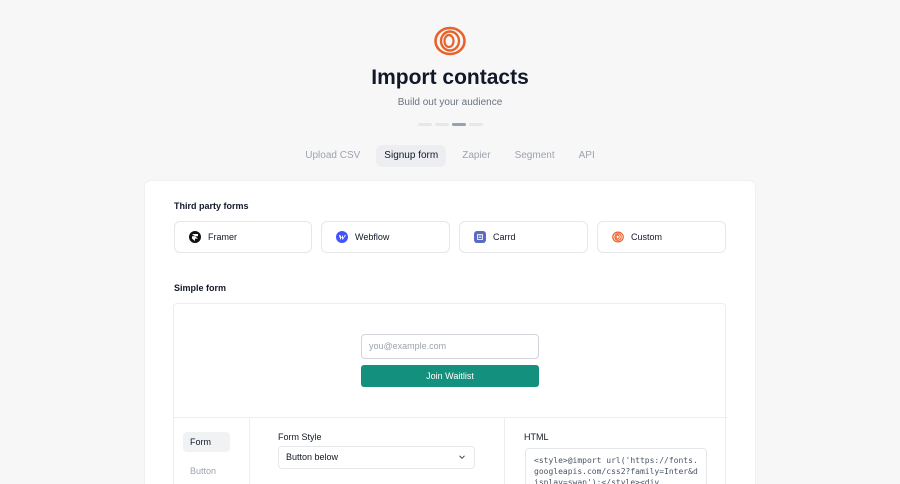 The height and width of the screenshot is (484, 900). I want to click on custom-option-label: Custom, so click(647, 237).